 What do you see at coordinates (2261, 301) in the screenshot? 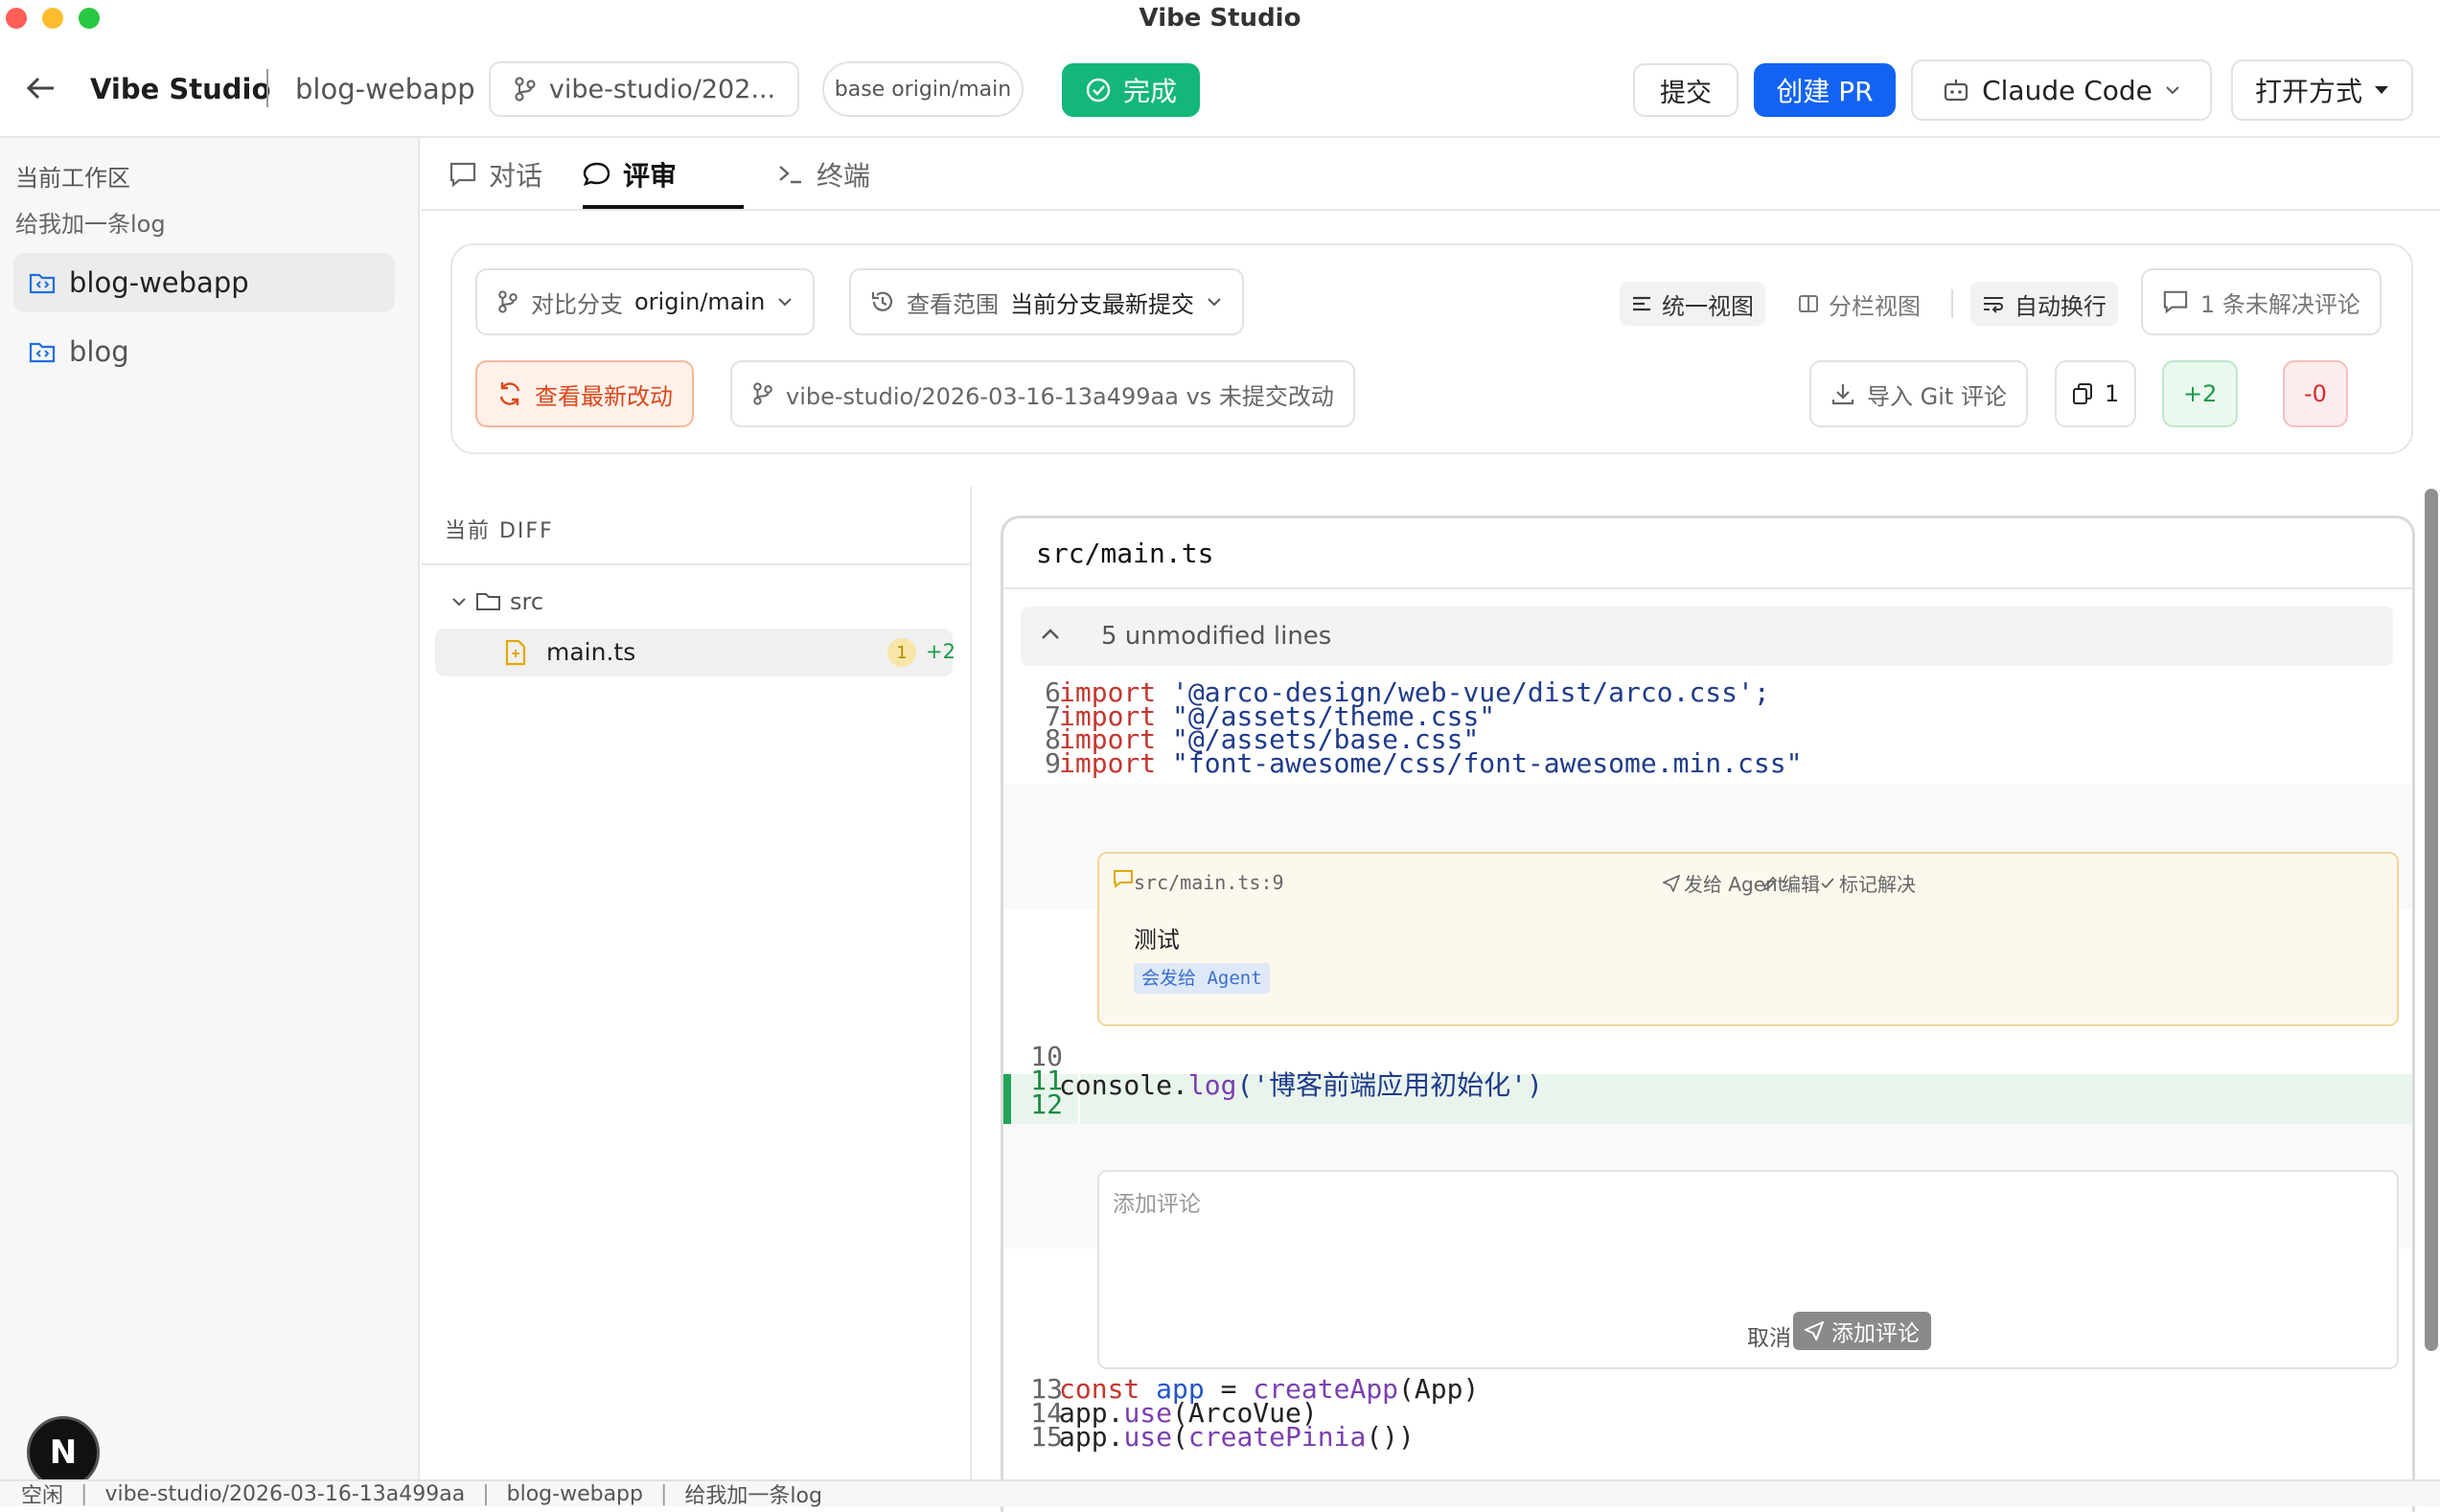
I see `unresolved-comments-button: 1 条未解决评论` at bounding box center [2261, 301].